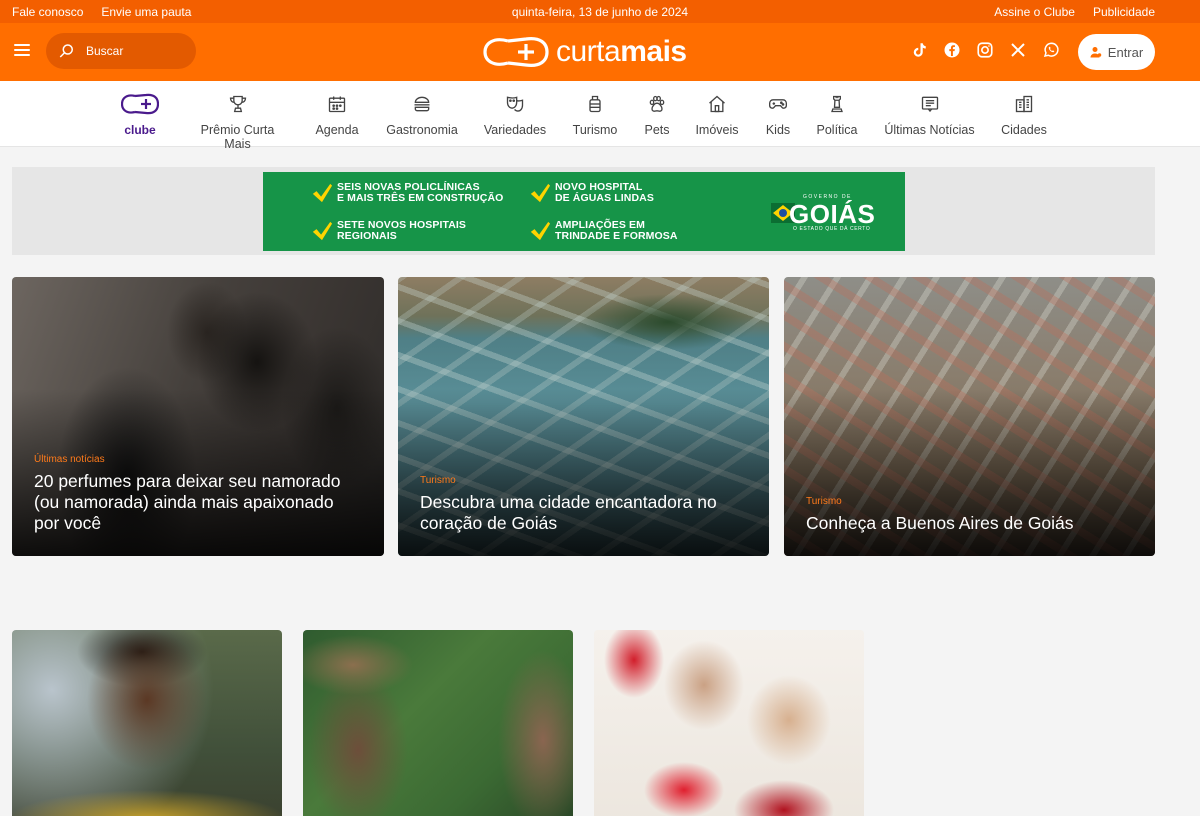  I want to click on site-logo: curtamais, so click(587, 52).